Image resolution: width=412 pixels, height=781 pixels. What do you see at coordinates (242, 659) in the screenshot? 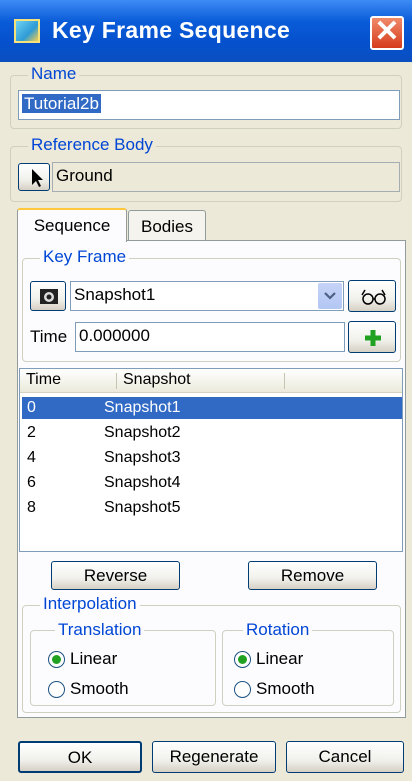
I see `rotation-linear-radio` at bounding box center [242, 659].